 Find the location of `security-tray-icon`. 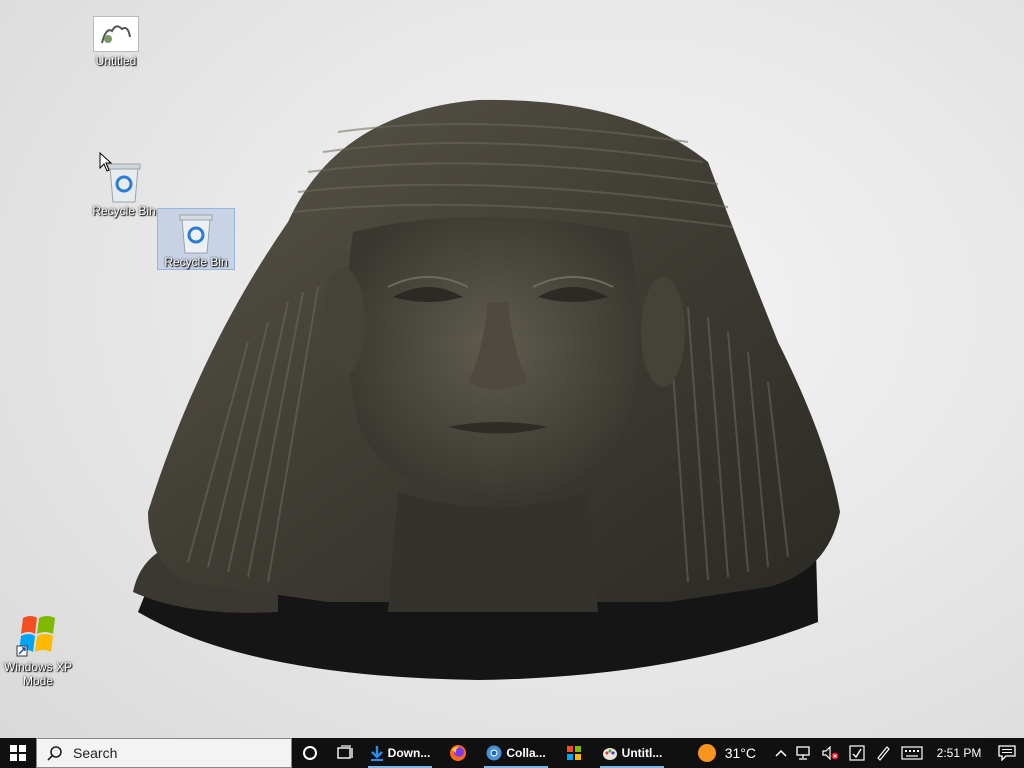

security-tray-icon is located at coordinates (857, 753).